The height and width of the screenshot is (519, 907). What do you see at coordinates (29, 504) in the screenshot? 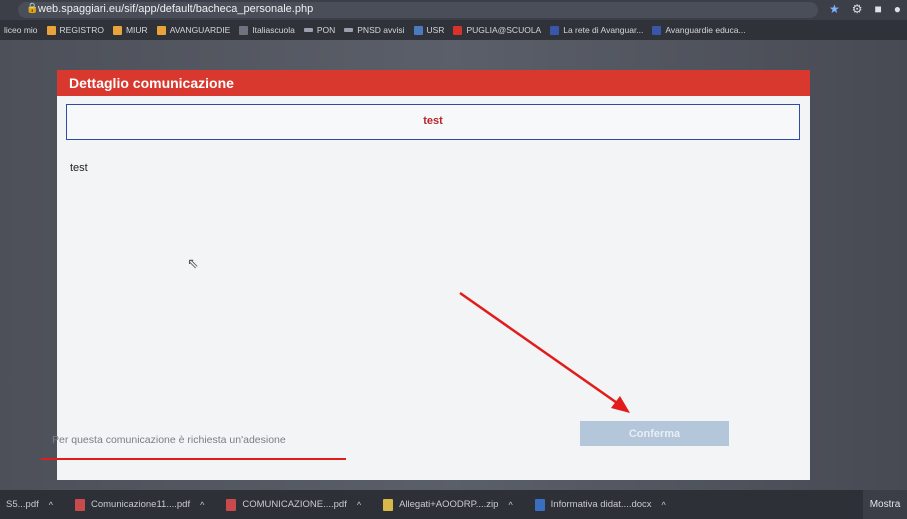
I see `download-item: S5...pdf ^` at bounding box center [29, 504].